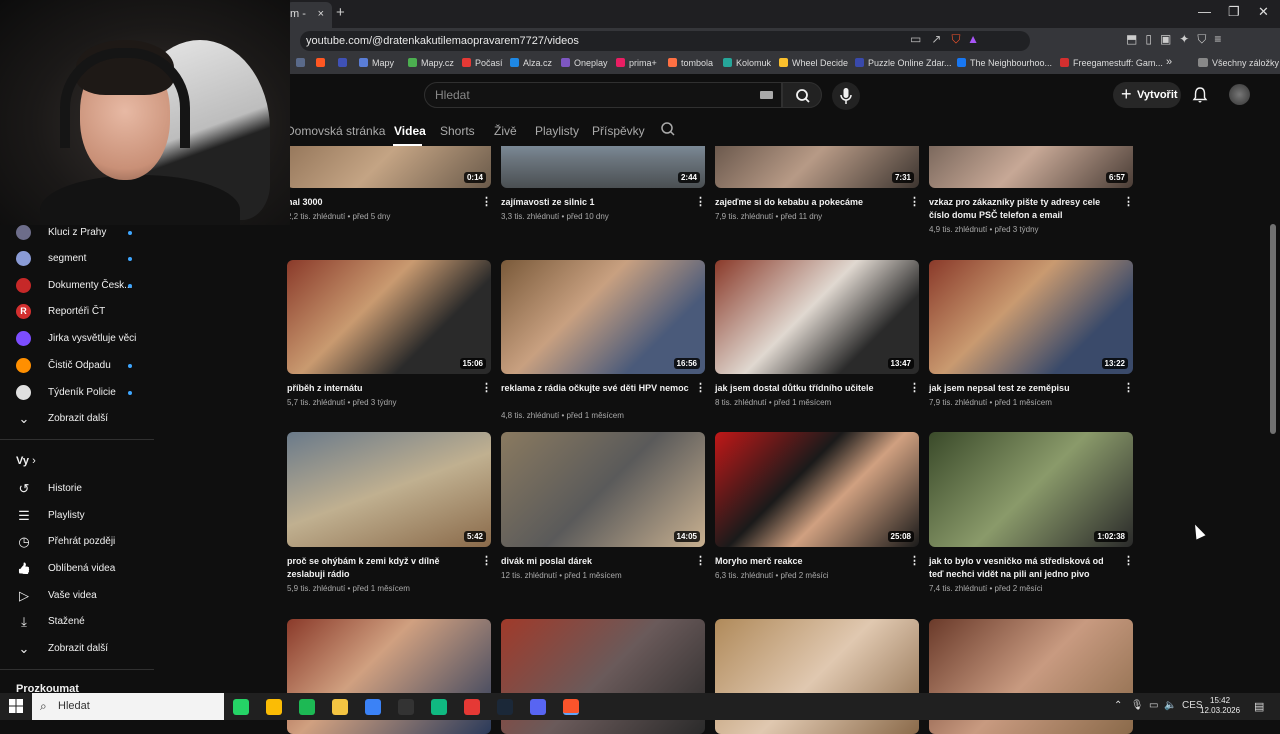  Describe the element at coordinates (915, 39) in the screenshot. I see `cast-icon: ▭` at that location.